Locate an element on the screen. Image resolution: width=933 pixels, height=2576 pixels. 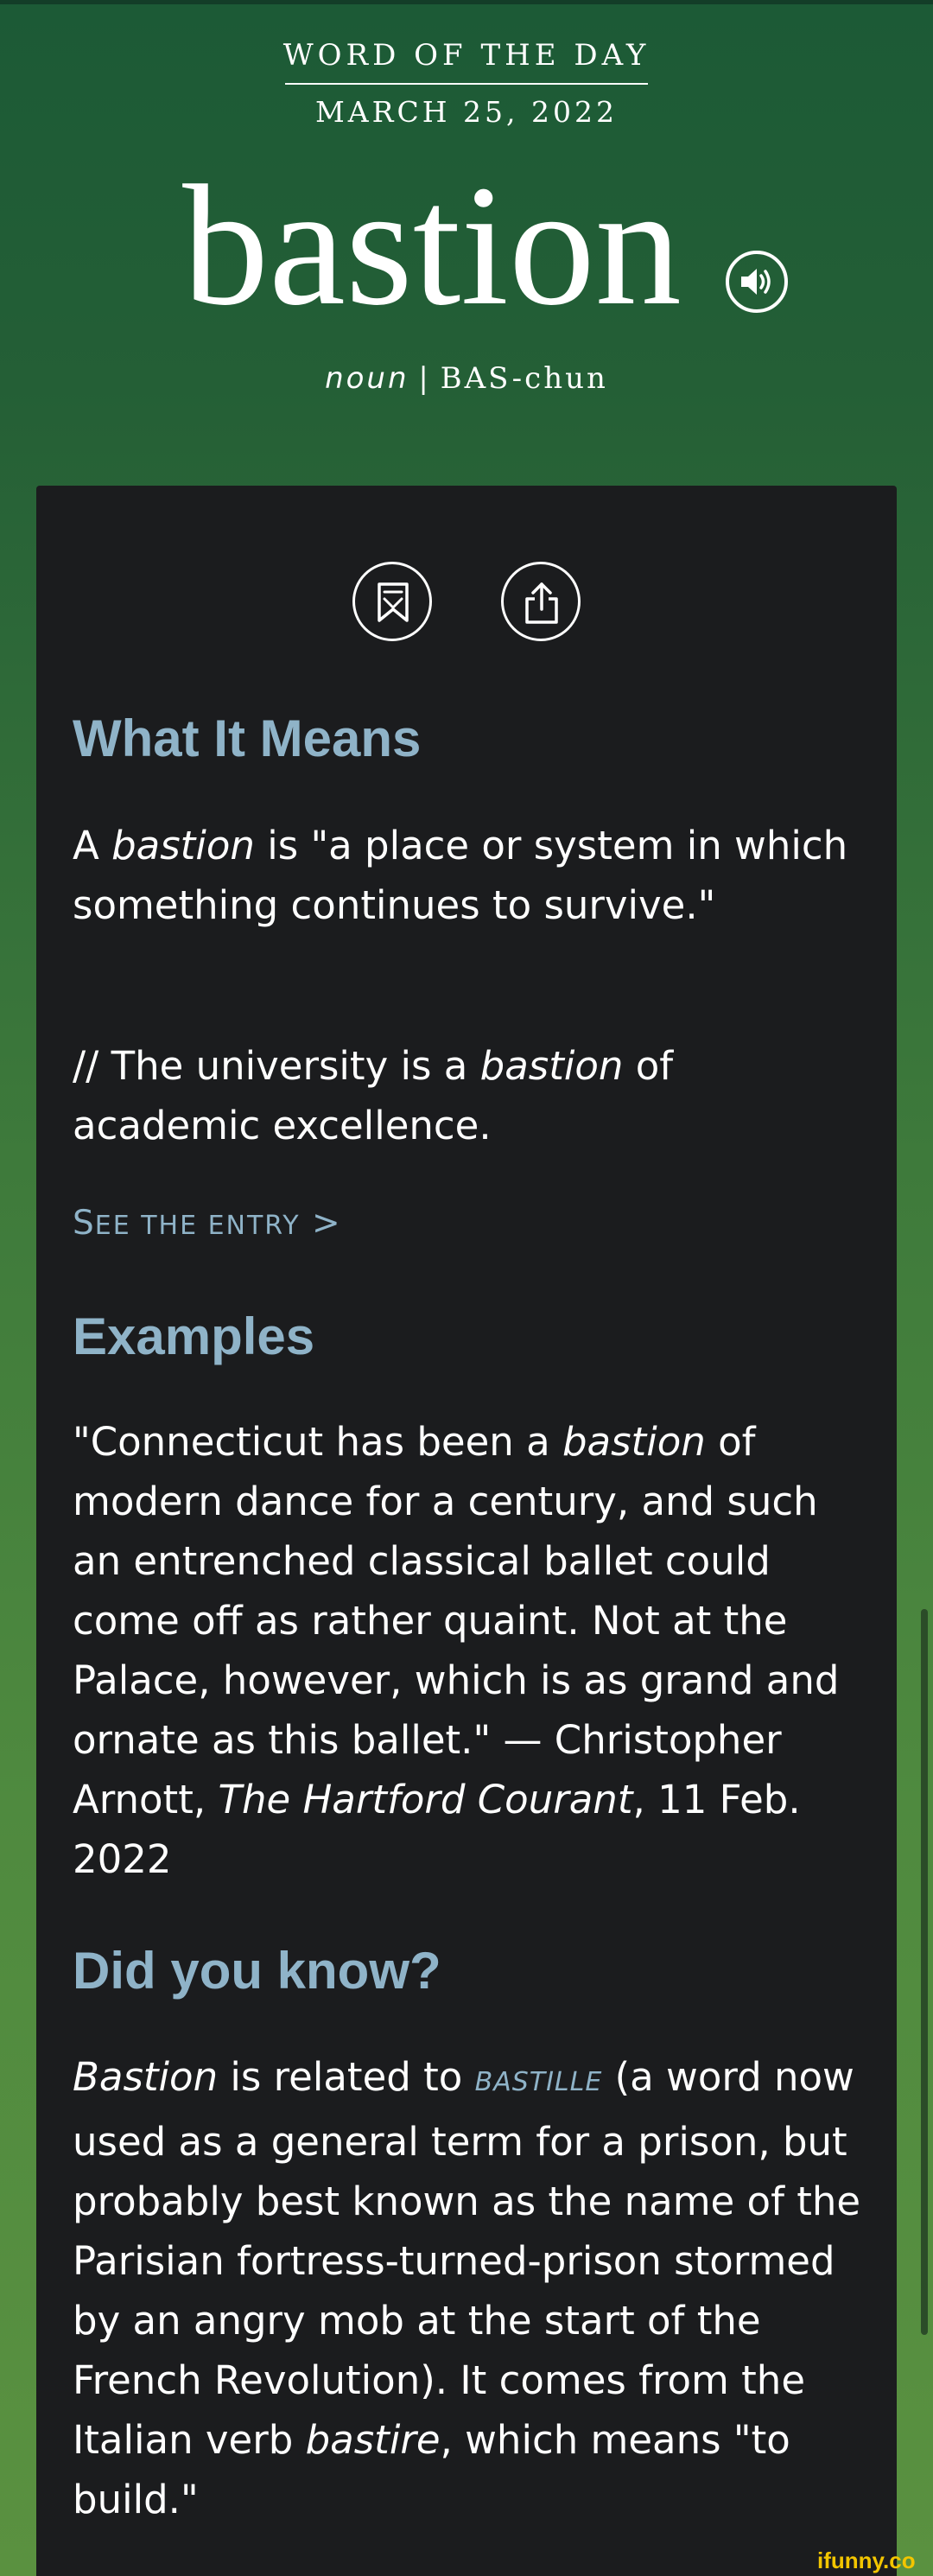
etymology-headword: Bastion is located at coordinates (146, 2077).